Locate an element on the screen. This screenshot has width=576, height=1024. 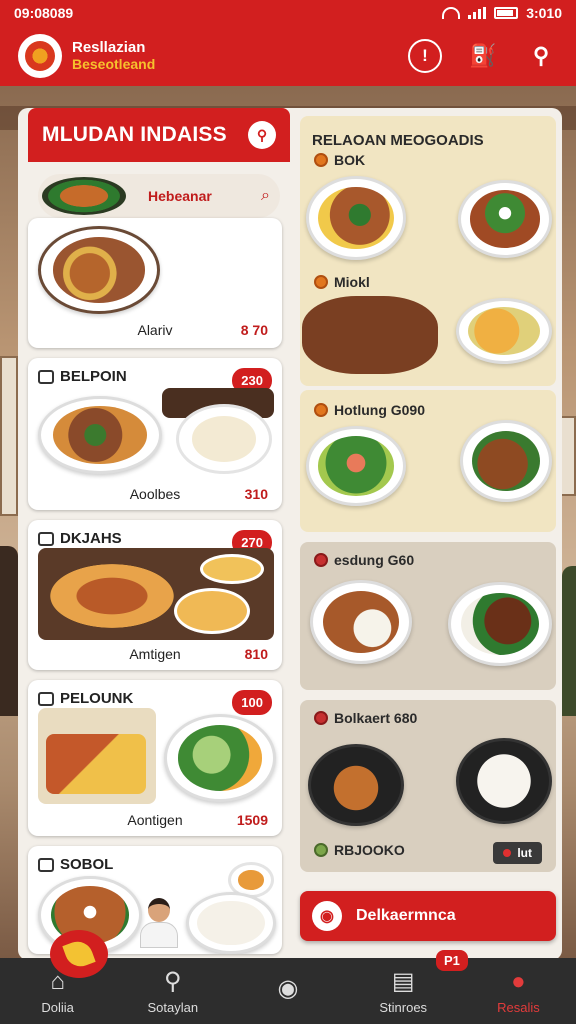
dish-card: Alariv 8 70 is located at coordinates (155, 283).